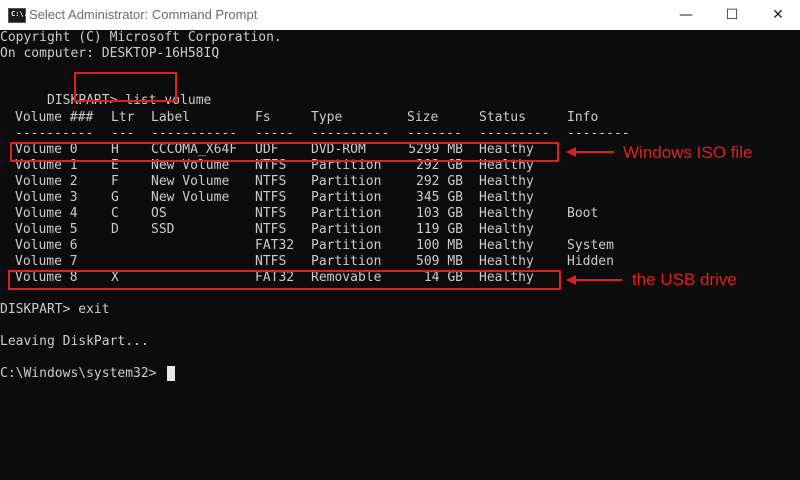 The image size is (800, 480). I want to click on column-header: Label, so click(171, 117).